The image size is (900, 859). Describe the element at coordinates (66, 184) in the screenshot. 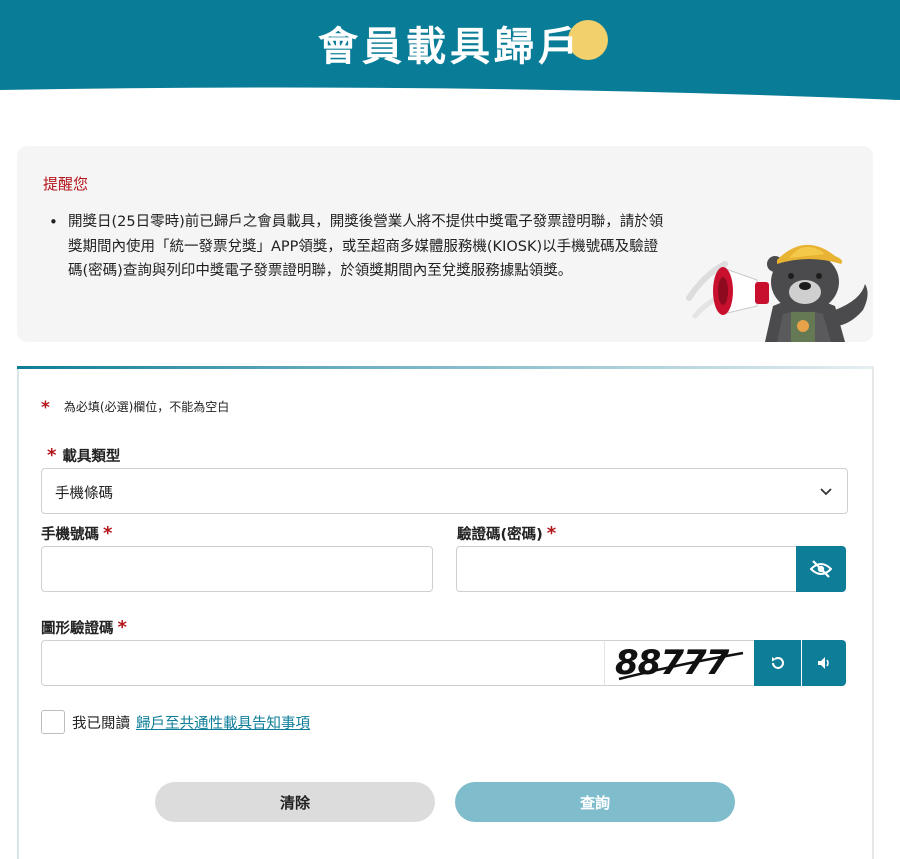

I see `notice-title: 提醒您` at that location.